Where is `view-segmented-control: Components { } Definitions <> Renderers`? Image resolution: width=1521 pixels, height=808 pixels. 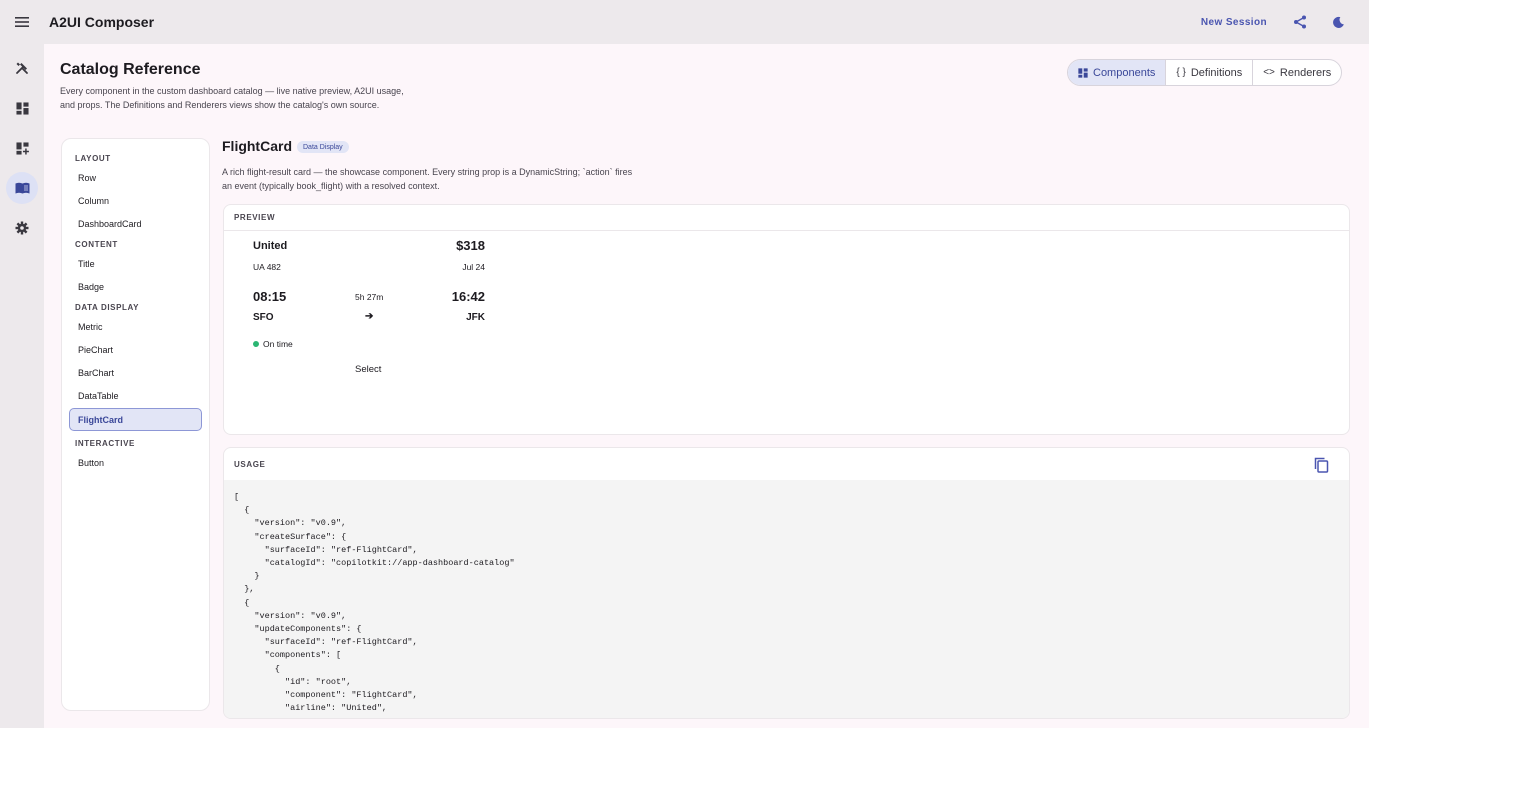 view-segmented-control: Components { } Definitions <> Renderers is located at coordinates (1205, 72).